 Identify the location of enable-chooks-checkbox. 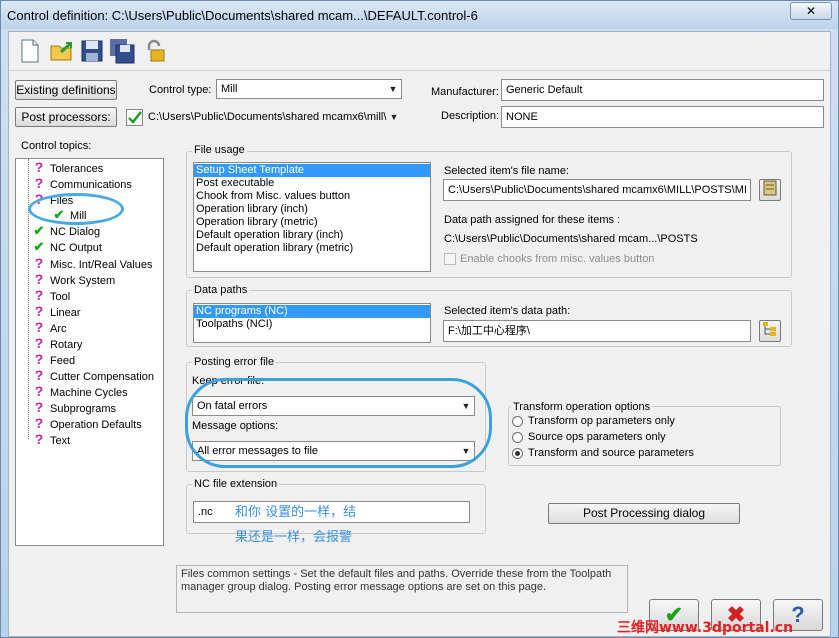
(450, 259).